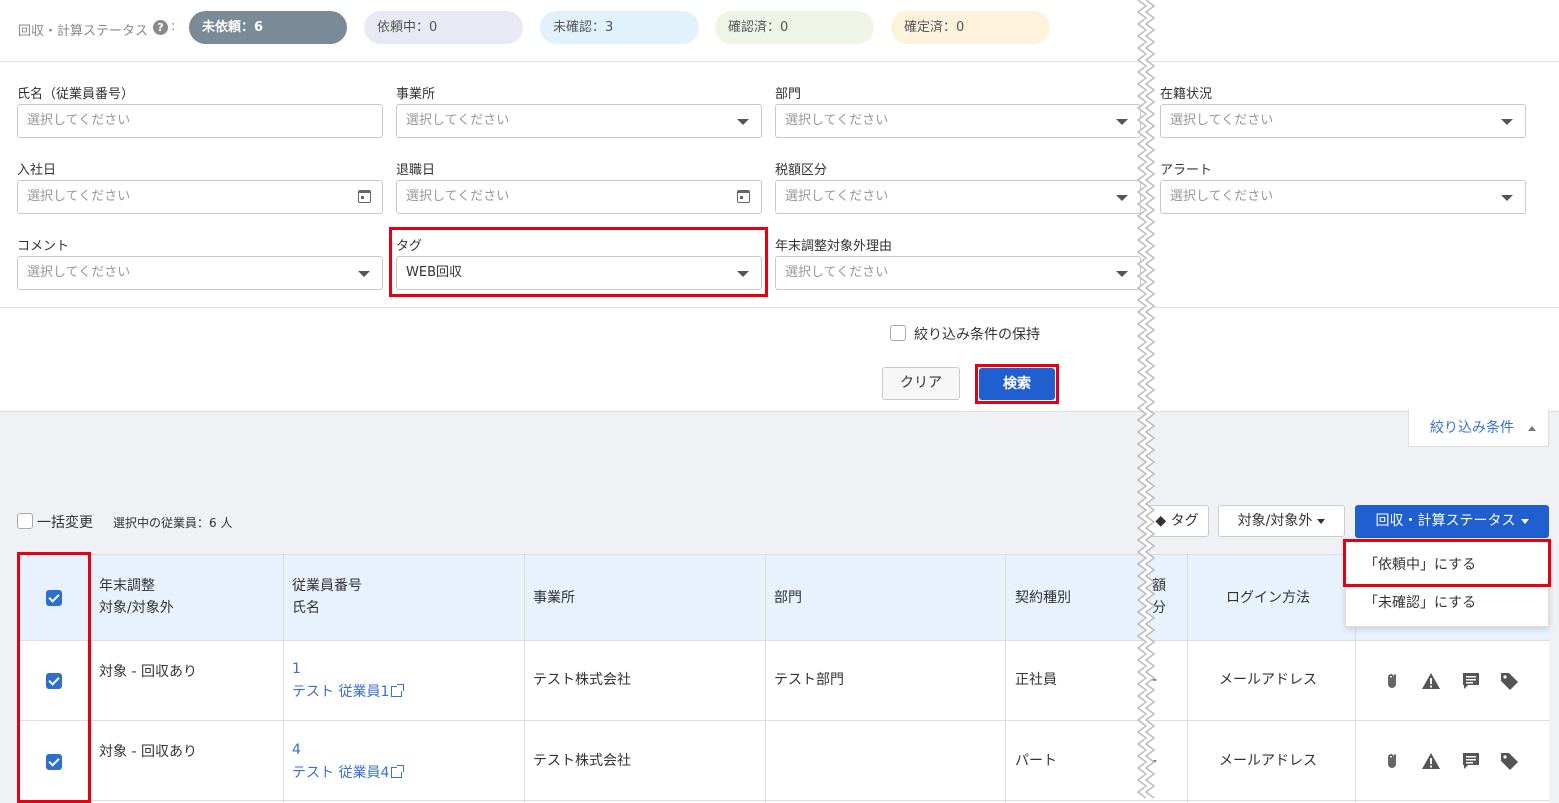  What do you see at coordinates (160, 27) in the screenshot?
I see `help-icon: ?` at bounding box center [160, 27].